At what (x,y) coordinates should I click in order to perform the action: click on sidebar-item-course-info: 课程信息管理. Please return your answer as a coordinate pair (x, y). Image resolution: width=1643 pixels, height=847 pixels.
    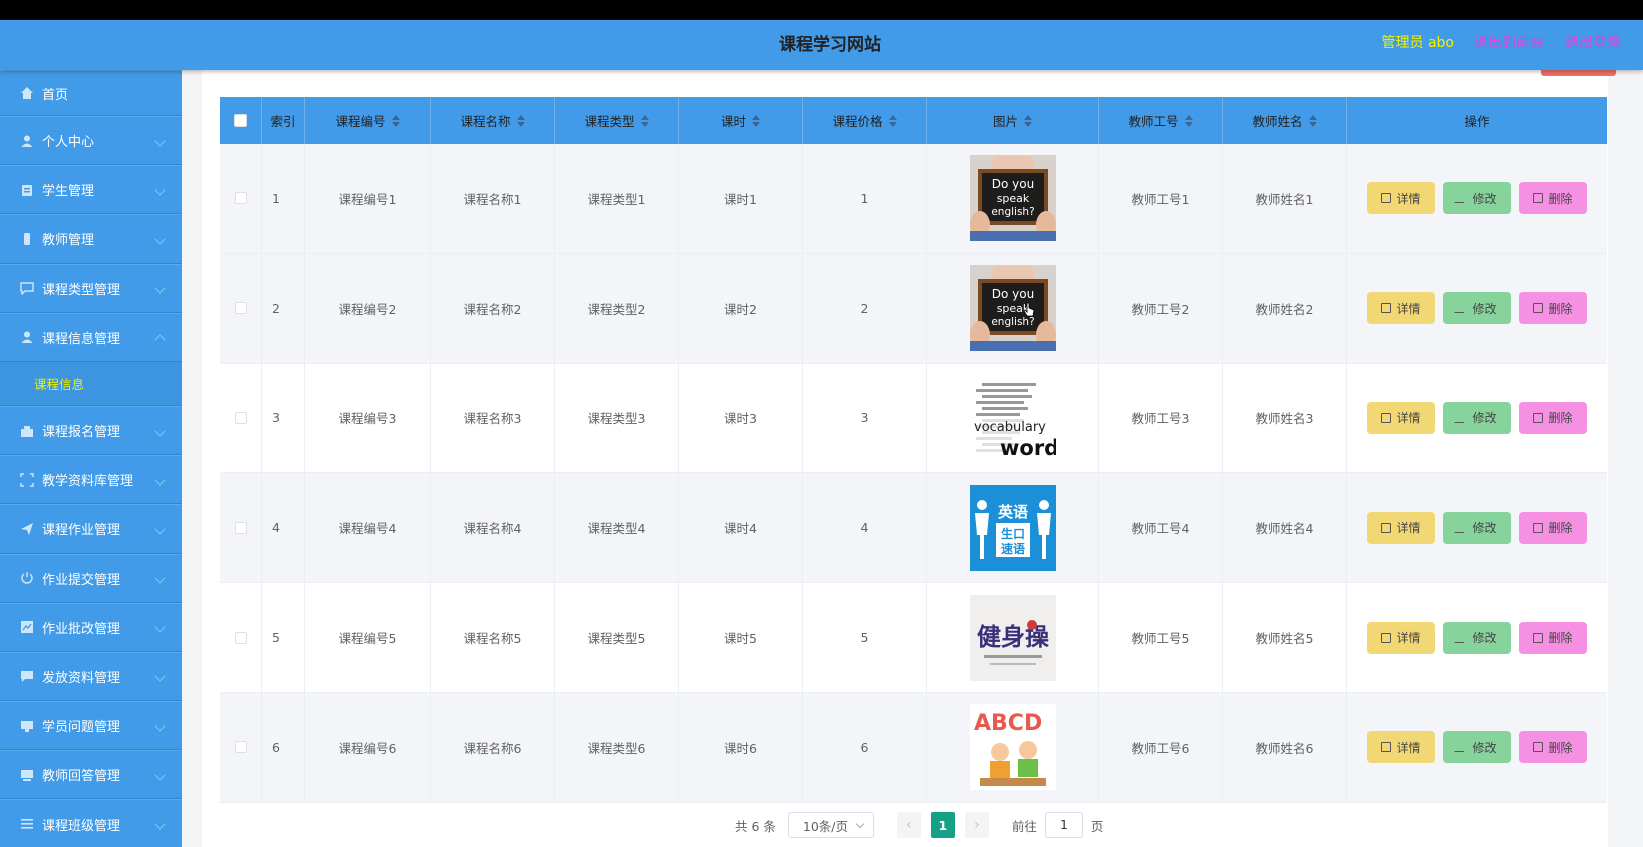
    Looking at the image, I should click on (91, 337).